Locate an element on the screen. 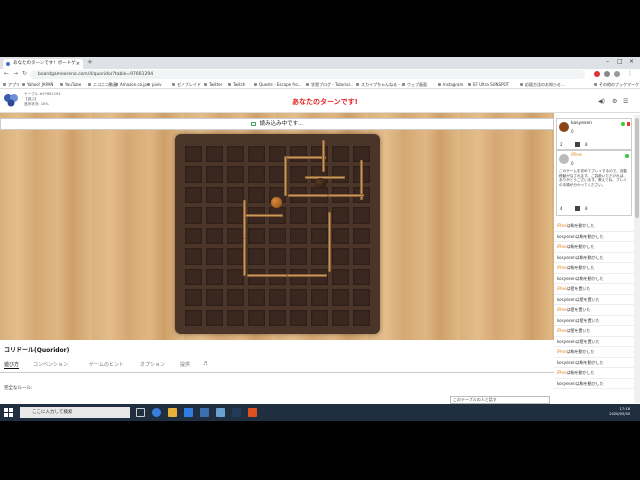  steam-icon is located at coordinates (236, 412).